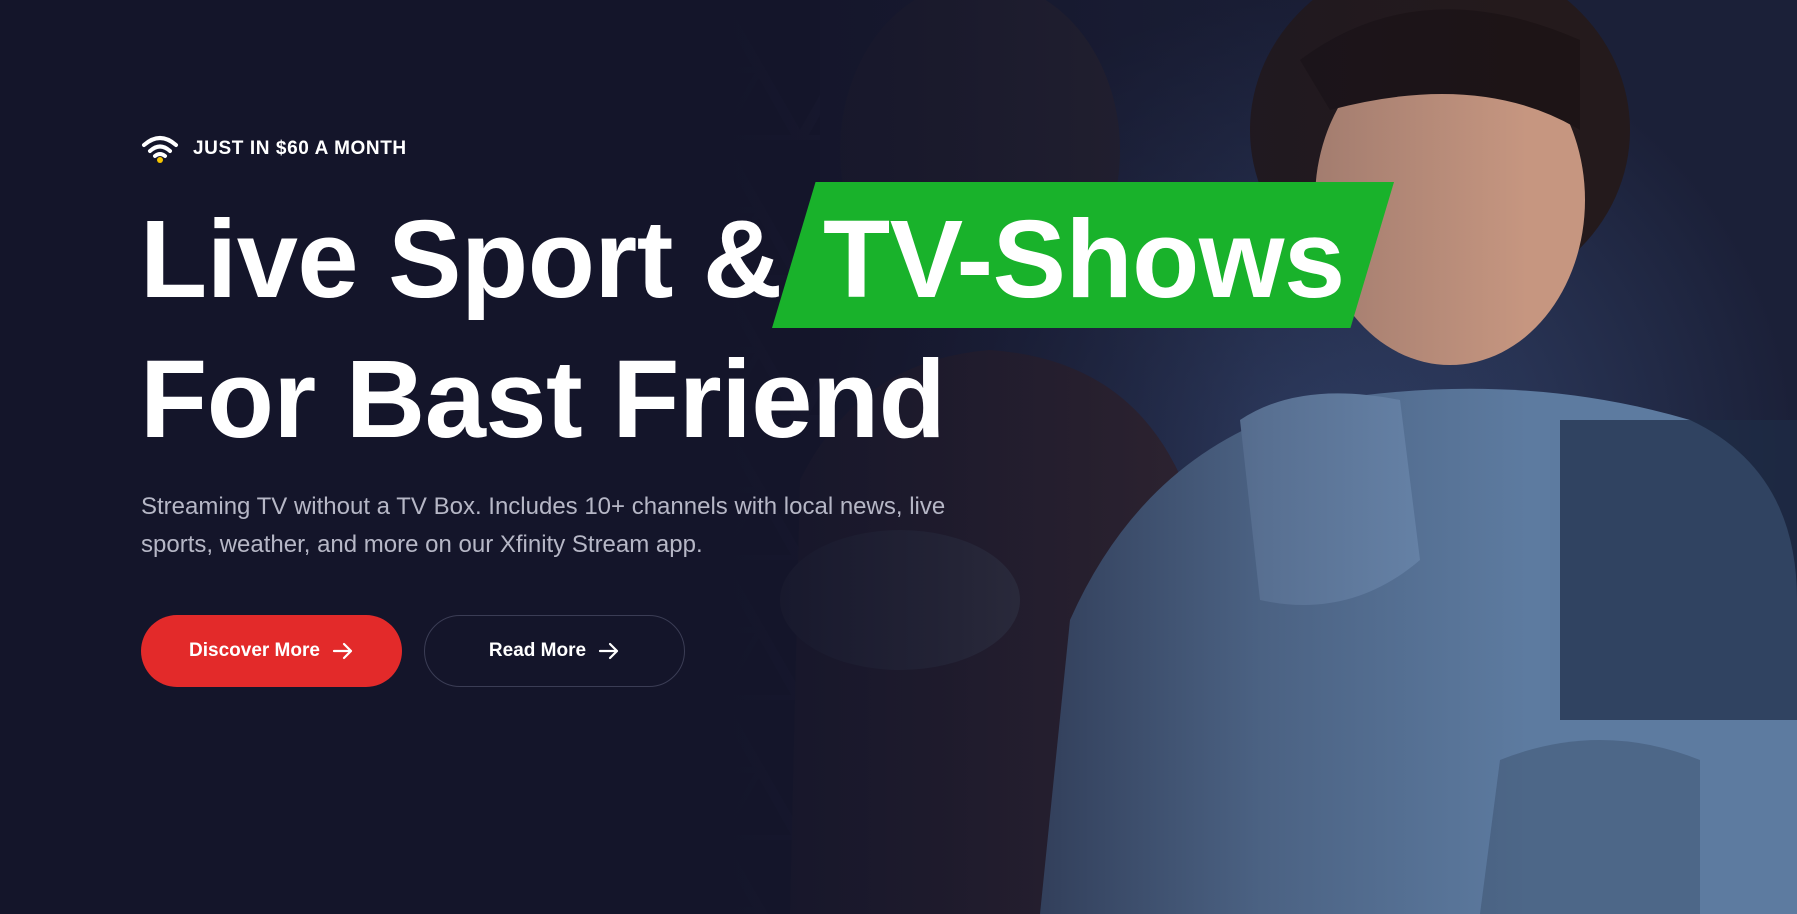  I want to click on price-eyebrow: JUST IN $60 A MONTH, so click(274, 149).